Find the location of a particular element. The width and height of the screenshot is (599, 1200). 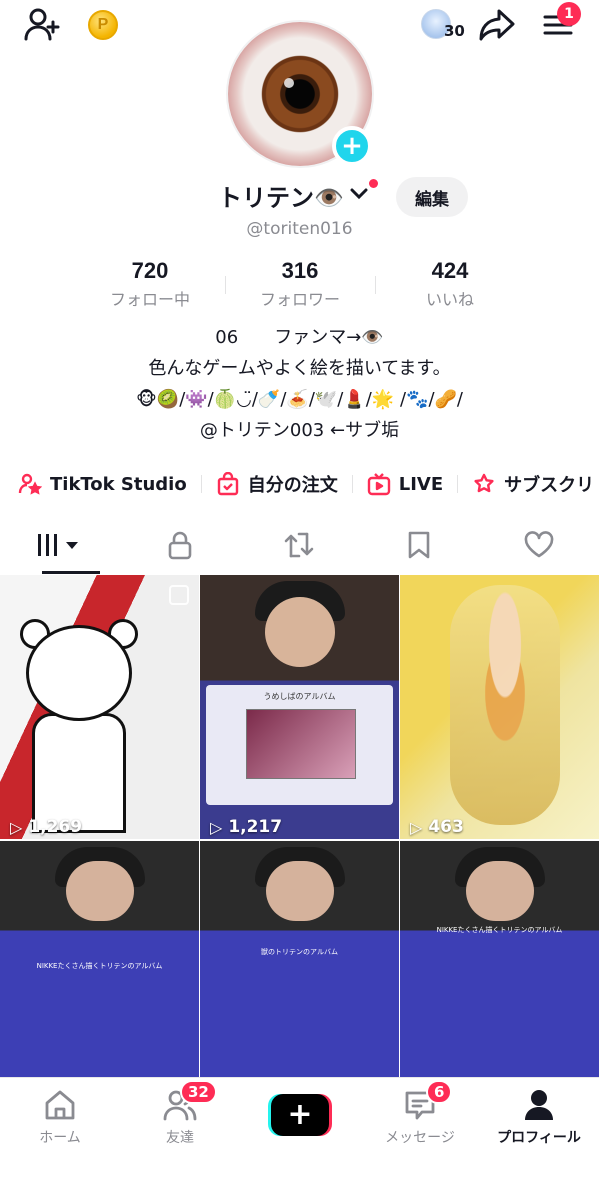

view-count: ▷ 463 is located at coordinates (437, 827).